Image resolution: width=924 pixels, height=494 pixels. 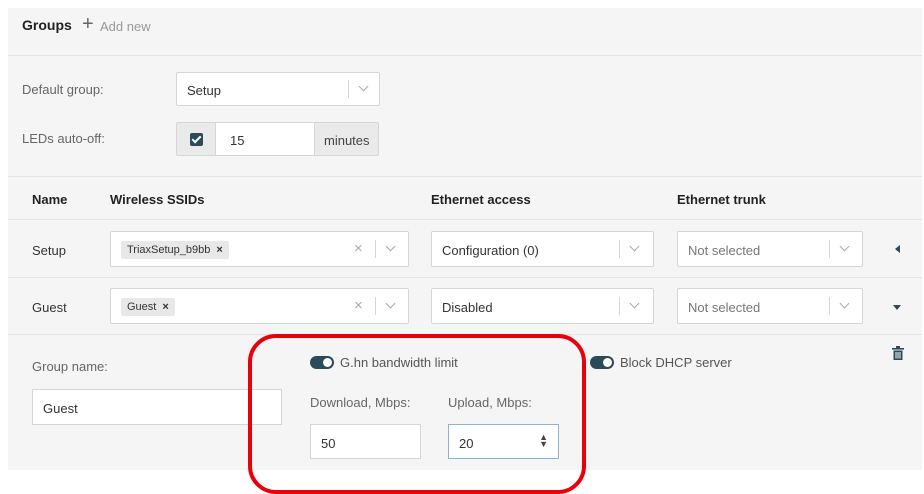 I want to click on minutes-addon: minutes, so click(x=346, y=139).